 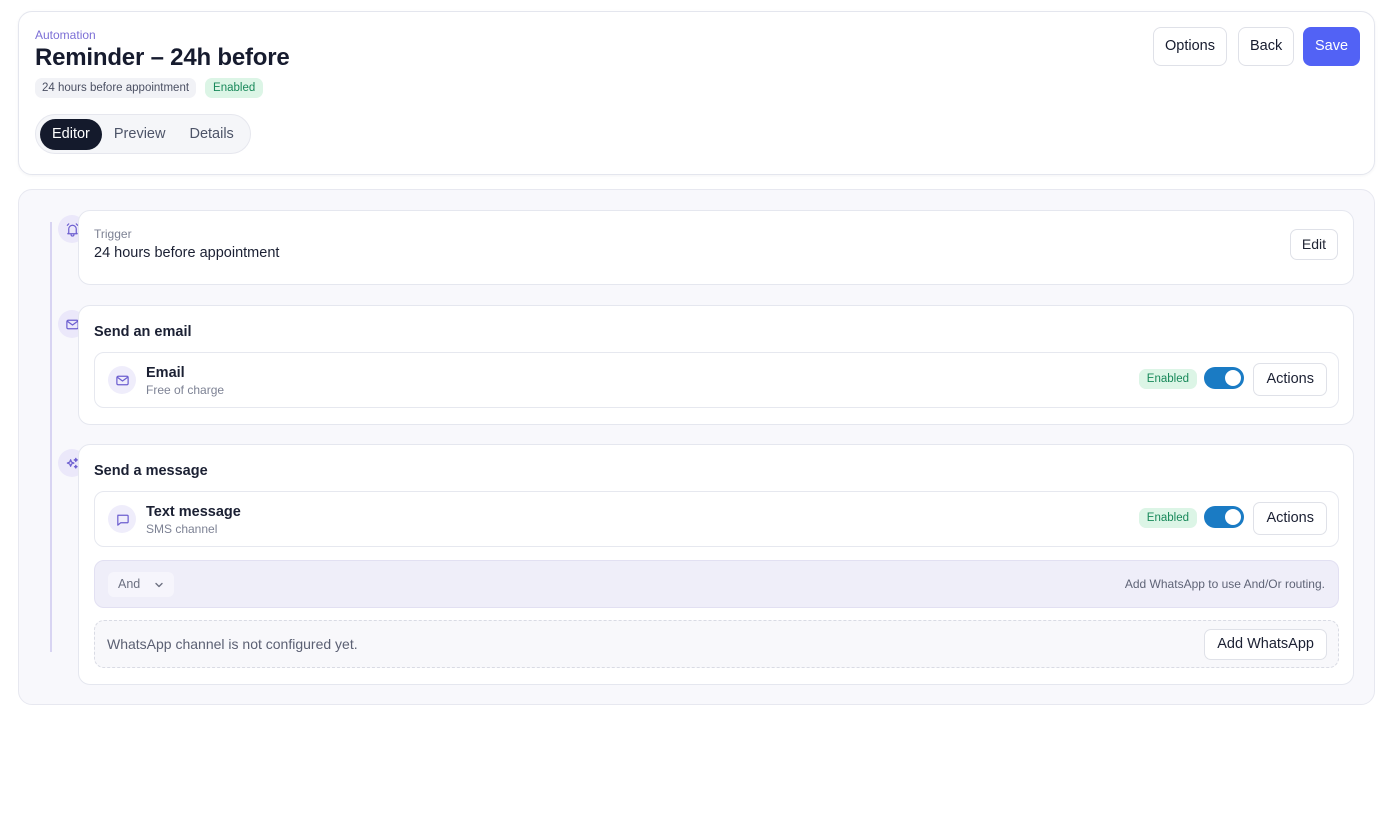 What do you see at coordinates (234, 88) in the screenshot?
I see `status-badge: Enabled` at bounding box center [234, 88].